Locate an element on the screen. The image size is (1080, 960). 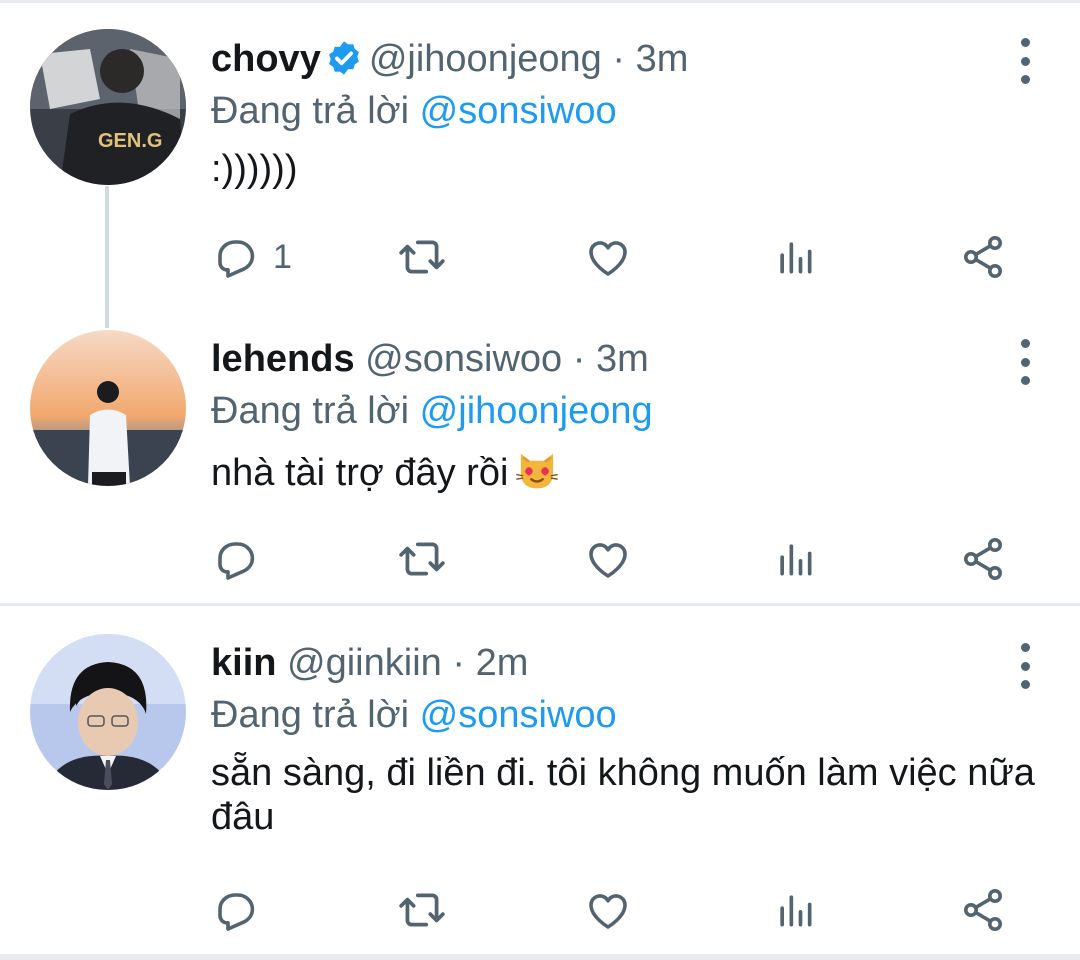
mention-link: @jihoonjeong is located at coordinates (536, 411).